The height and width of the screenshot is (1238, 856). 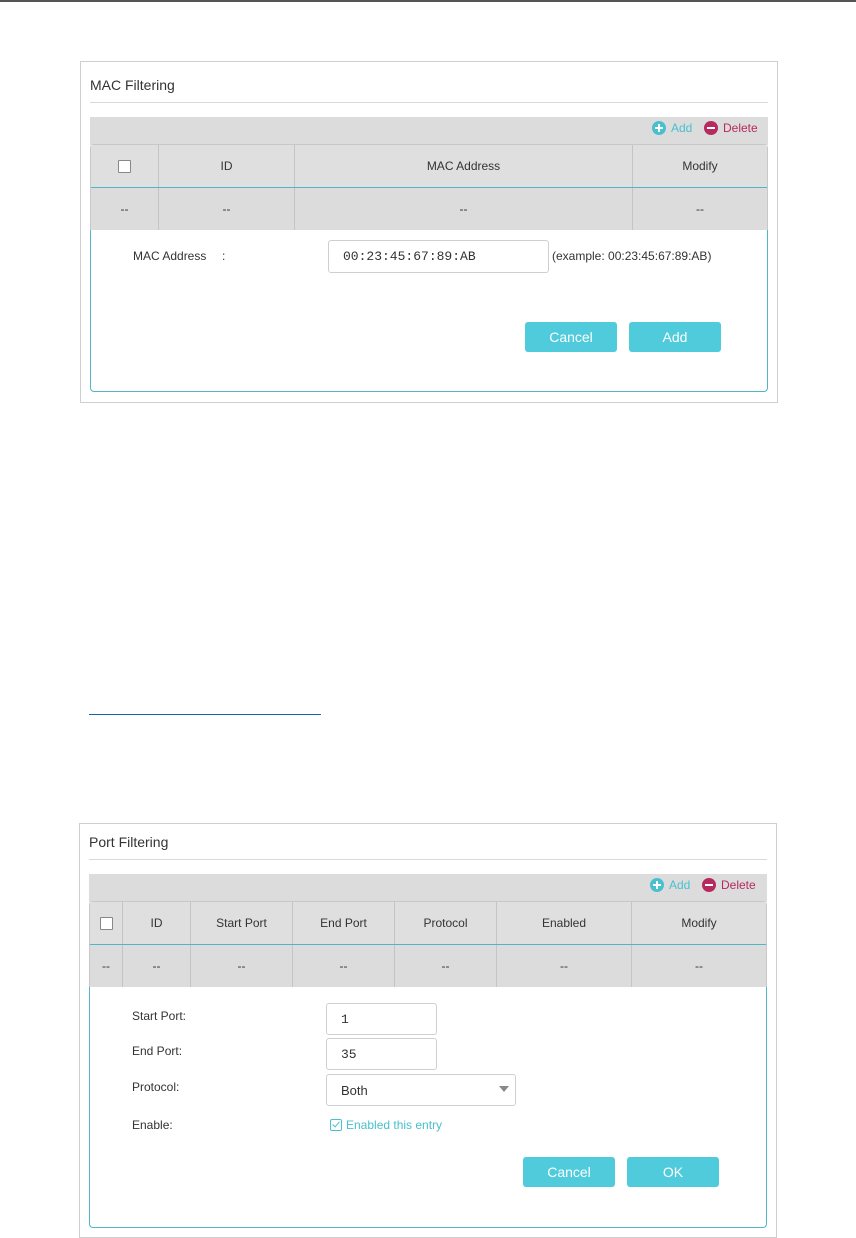 I want to click on row-start-port: --, so click(x=242, y=966).